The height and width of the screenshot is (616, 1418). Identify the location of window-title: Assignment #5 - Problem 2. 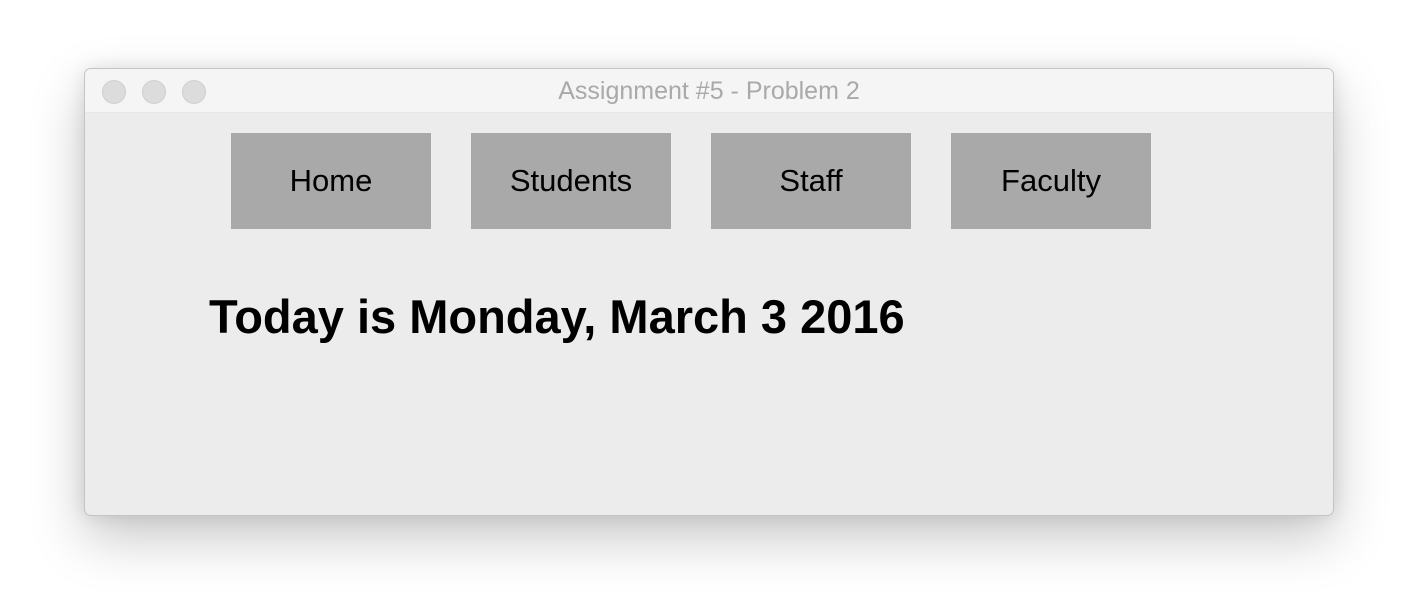
(709, 91).